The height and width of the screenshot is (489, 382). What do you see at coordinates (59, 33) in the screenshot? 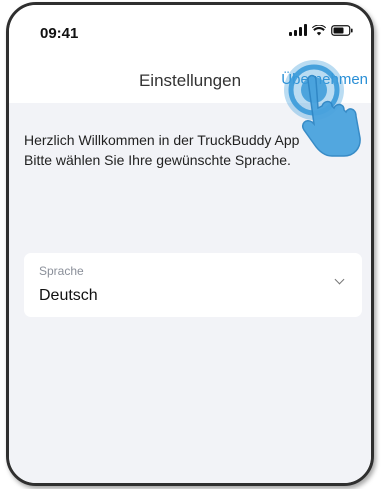
I see `status-time: 09:41` at bounding box center [59, 33].